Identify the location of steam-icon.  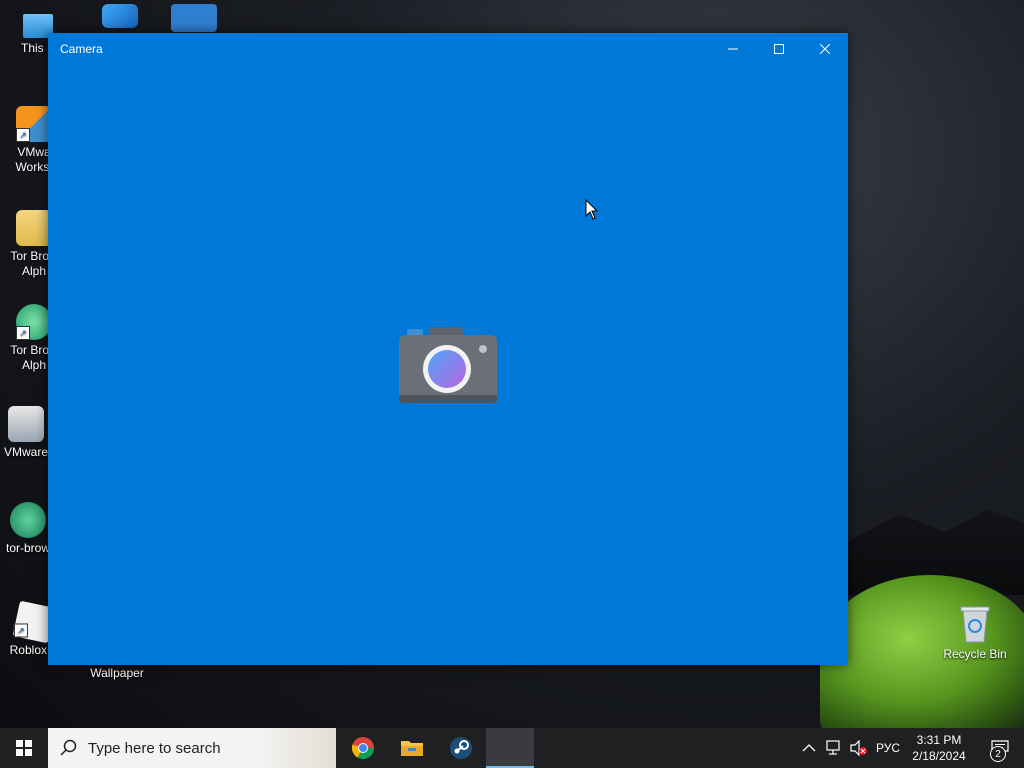
(461, 748).